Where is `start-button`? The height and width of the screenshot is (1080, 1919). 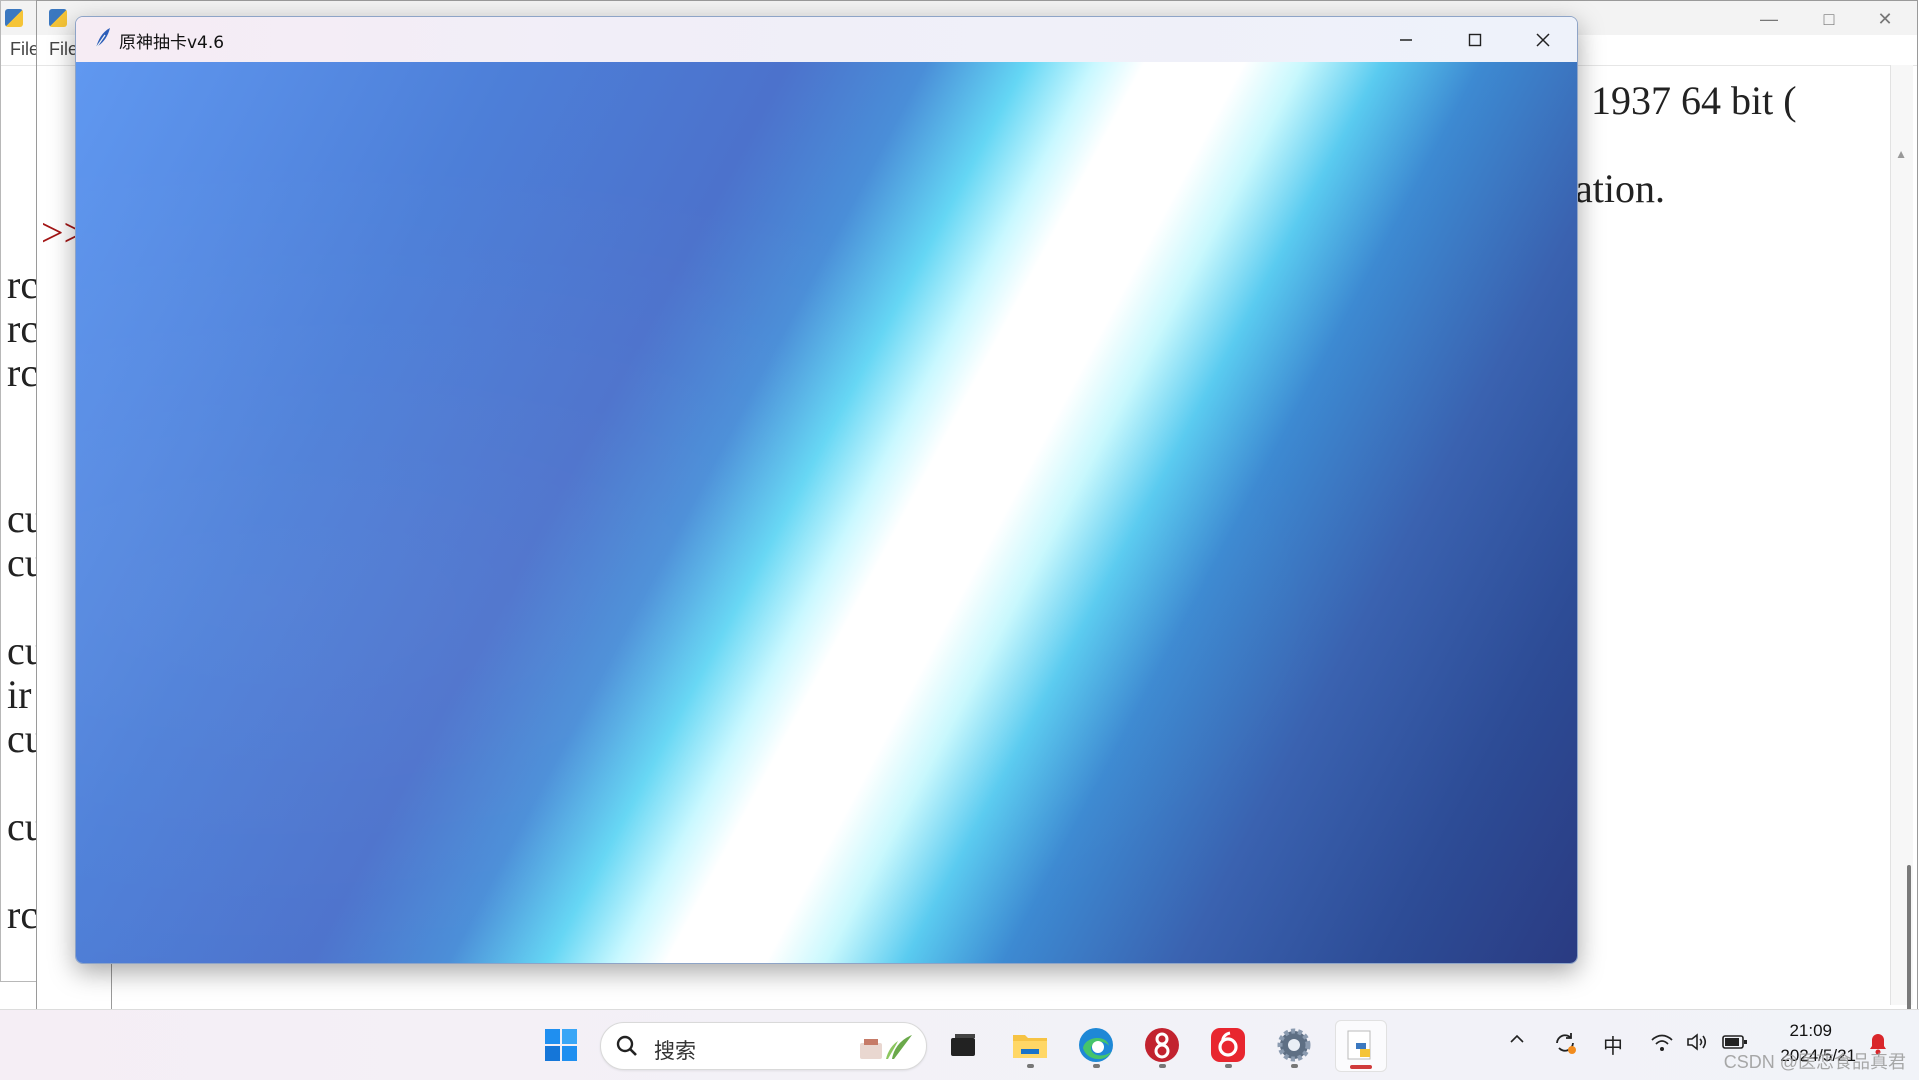 start-button is located at coordinates (561, 1045).